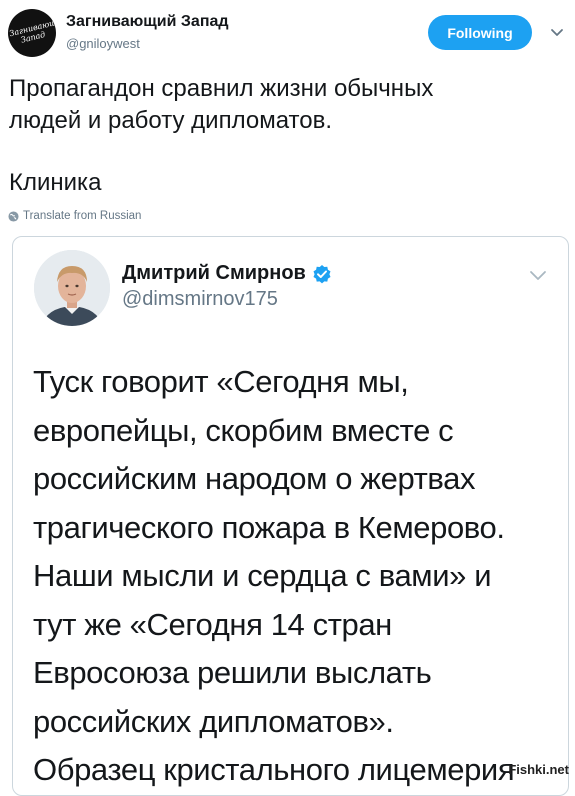 Image resolution: width=575 pixels, height=796 pixels. What do you see at coordinates (269, 527) in the screenshot?
I see `quoted-text-line: трагического пожара в Кемерово.` at bounding box center [269, 527].